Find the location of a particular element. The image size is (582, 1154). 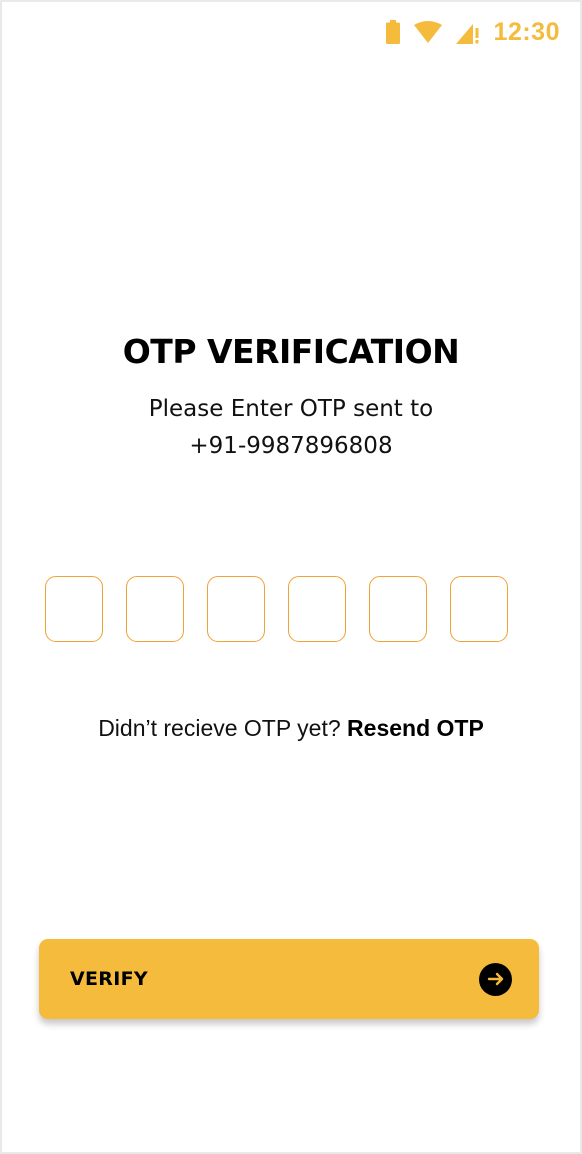

phone-number: +91-9987896808 is located at coordinates (291, 446).